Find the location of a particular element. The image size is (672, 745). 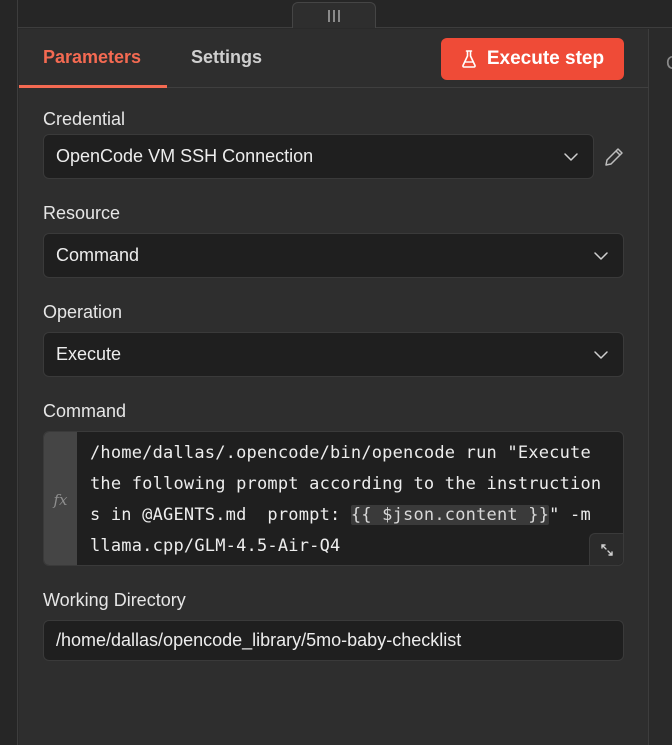

credential-label: Credential is located at coordinates (84, 119).